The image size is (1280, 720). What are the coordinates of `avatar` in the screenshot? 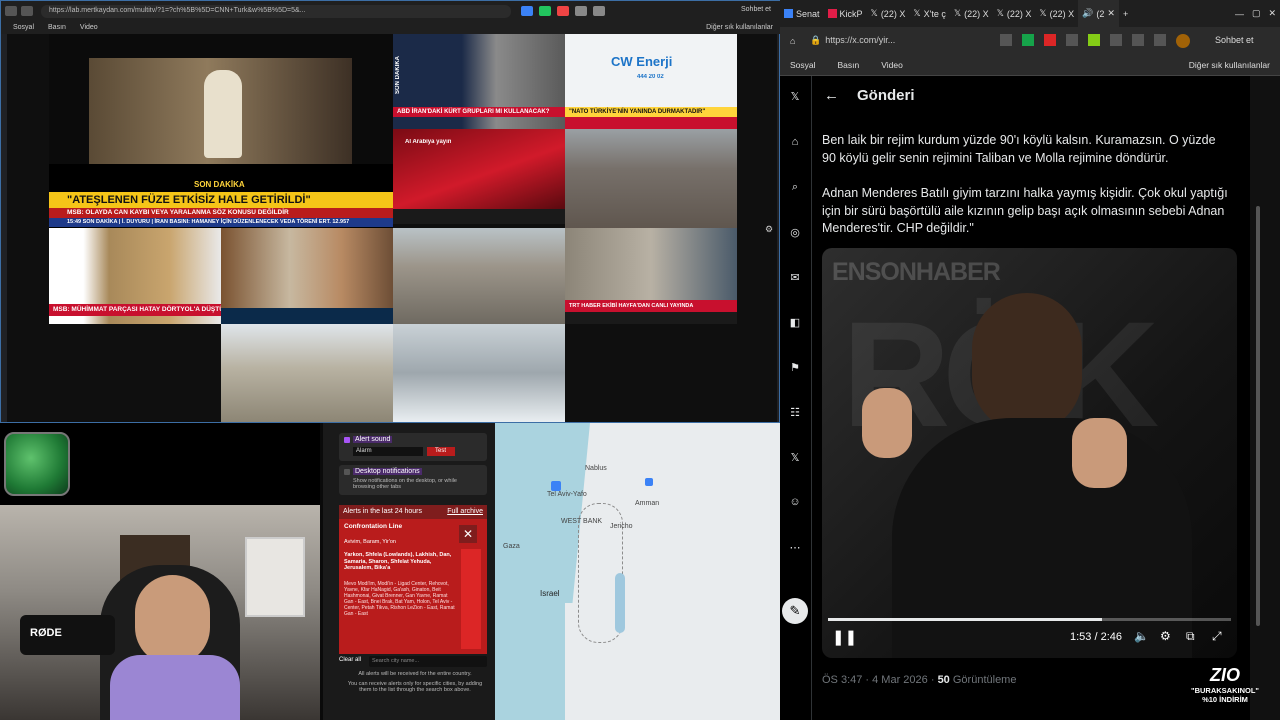 It's located at (1183, 41).